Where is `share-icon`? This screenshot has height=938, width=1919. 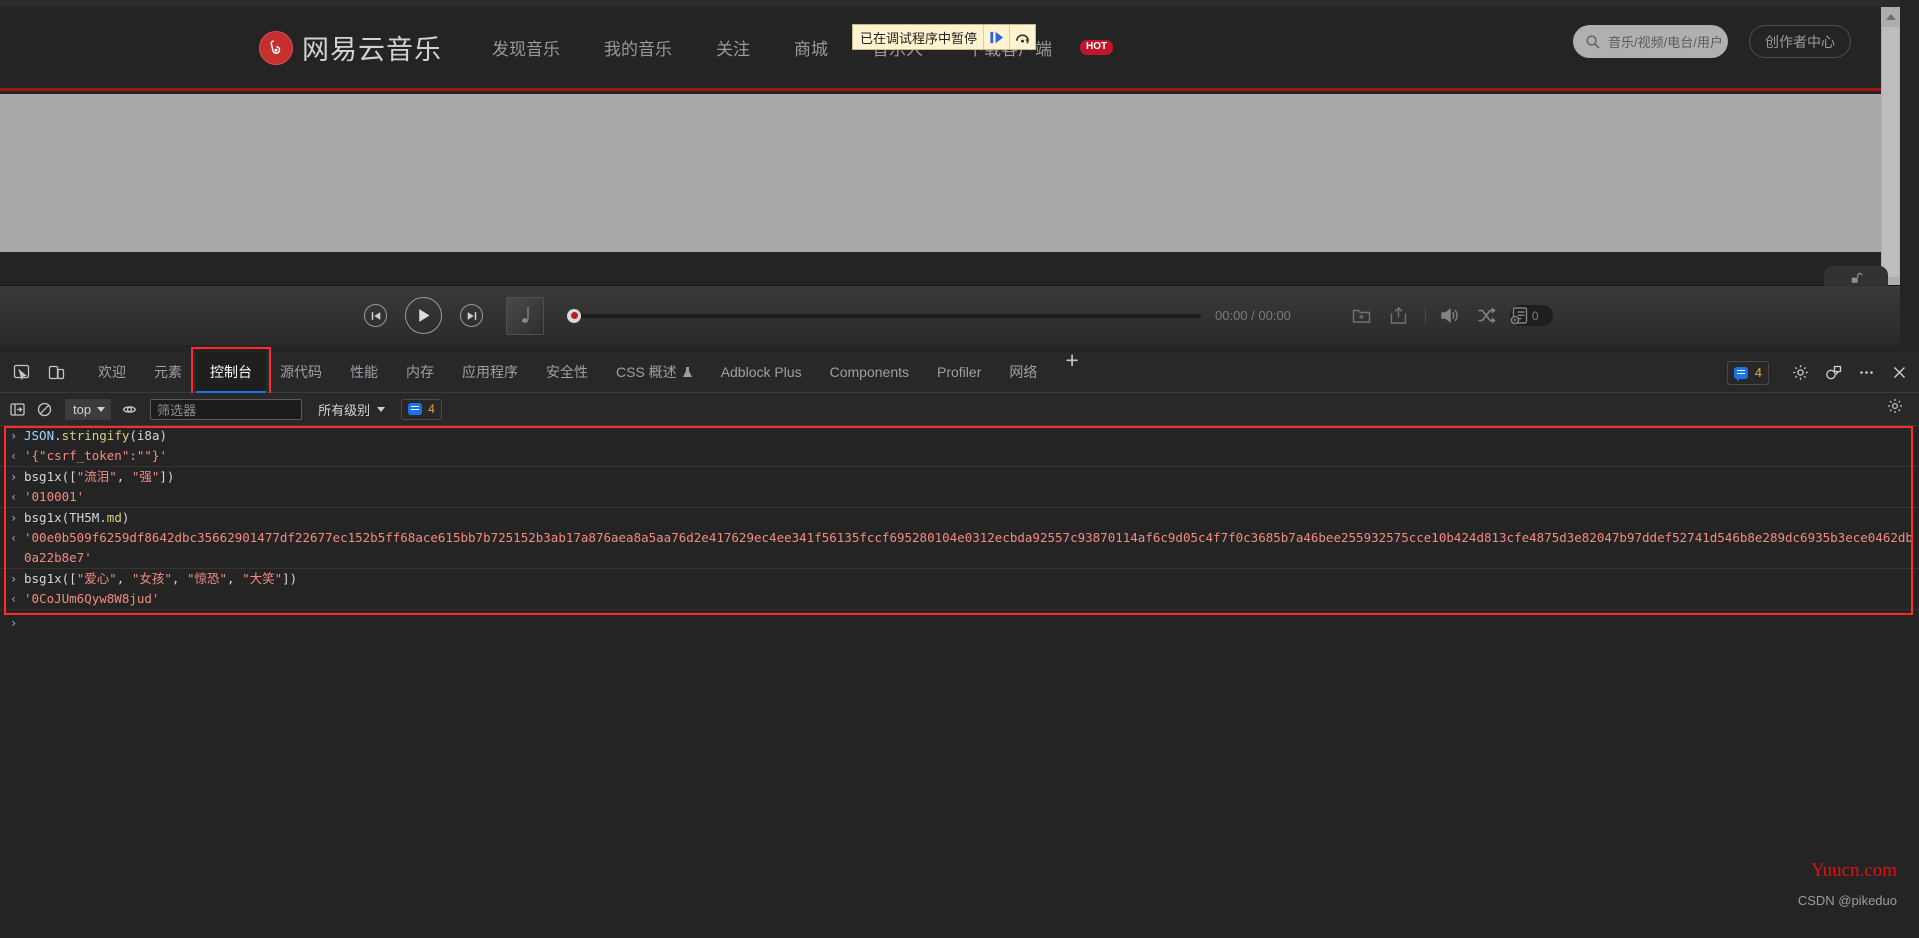 share-icon is located at coordinates (1398, 315).